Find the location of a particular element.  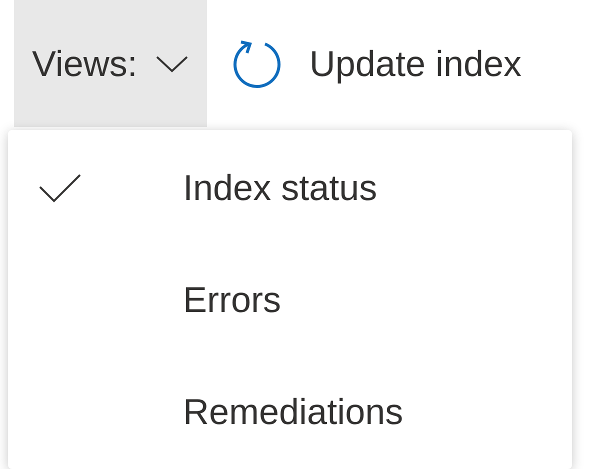

views-dropdown-button: Views: is located at coordinates (111, 63).